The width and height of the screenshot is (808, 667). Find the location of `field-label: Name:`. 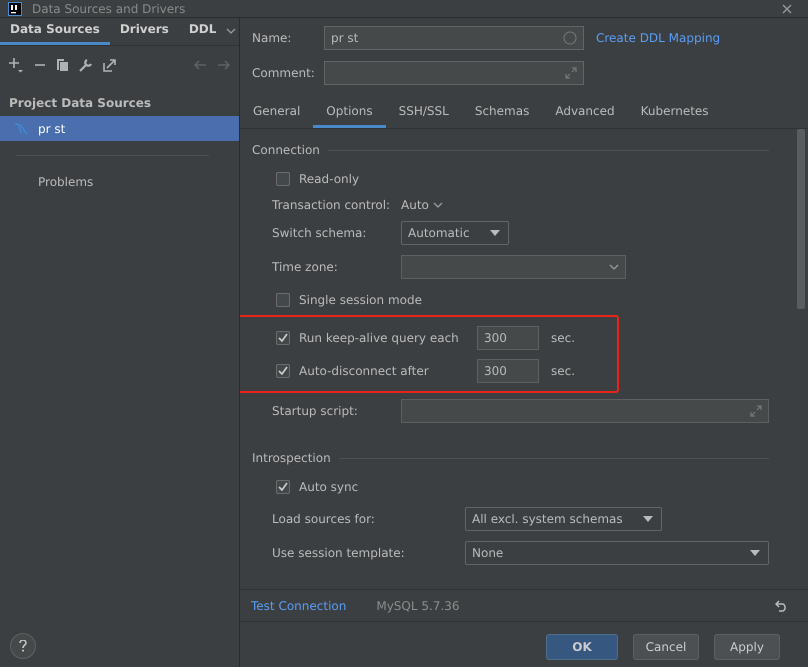

field-label: Name: is located at coordinates (272, 37).